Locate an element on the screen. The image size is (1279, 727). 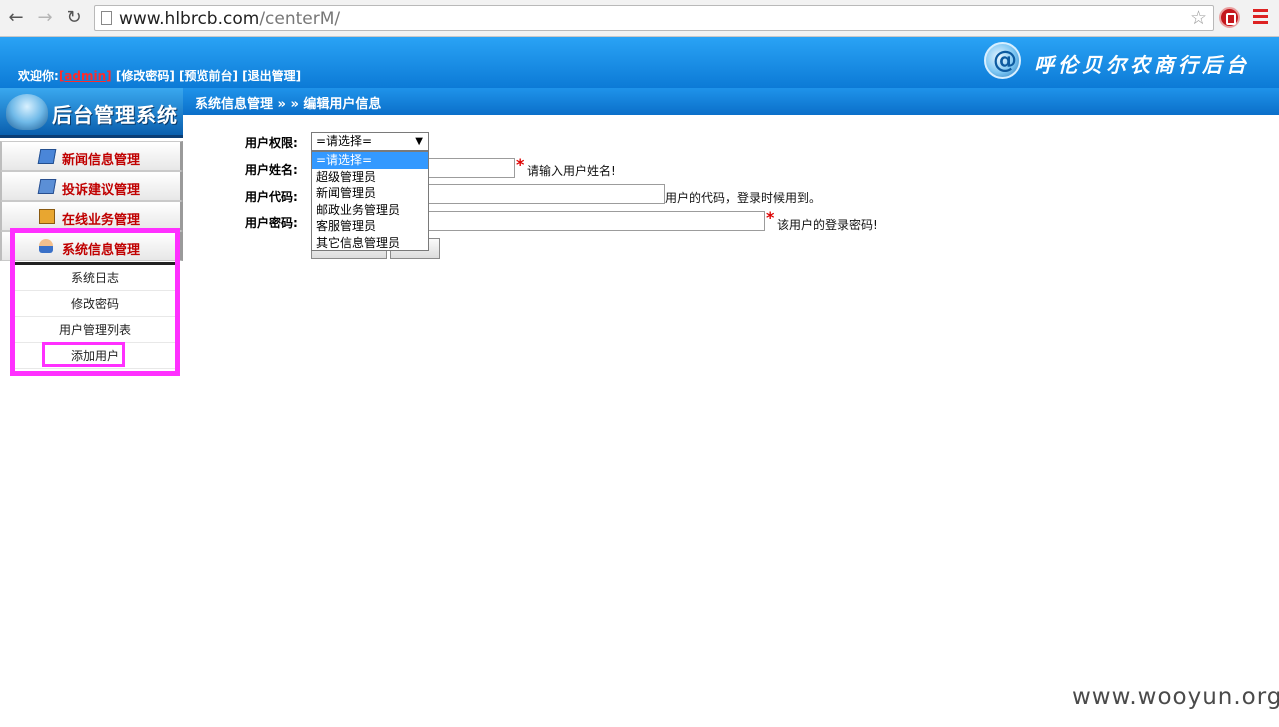
sidebar-item-complaints: 投诉建议管理 is located at coordinates (91, 186).